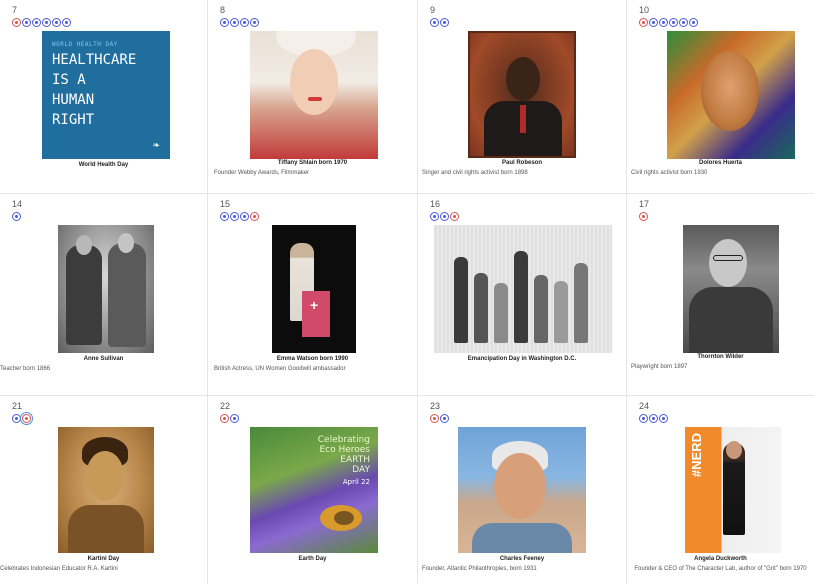 Image resolution: width=814 pixels, height=584 pixels. What do you see at coordinates (69, 80) in the screenshot?
I see `poster-line-2: IS A` at bounding box center [69, 80].